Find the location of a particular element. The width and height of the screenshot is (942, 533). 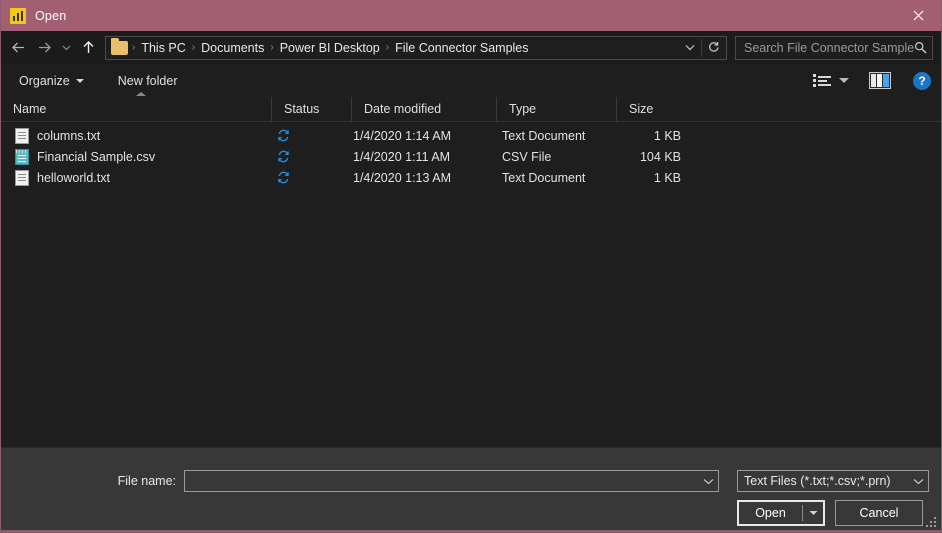

view-icon-dots is located at coordinates (814, 80).